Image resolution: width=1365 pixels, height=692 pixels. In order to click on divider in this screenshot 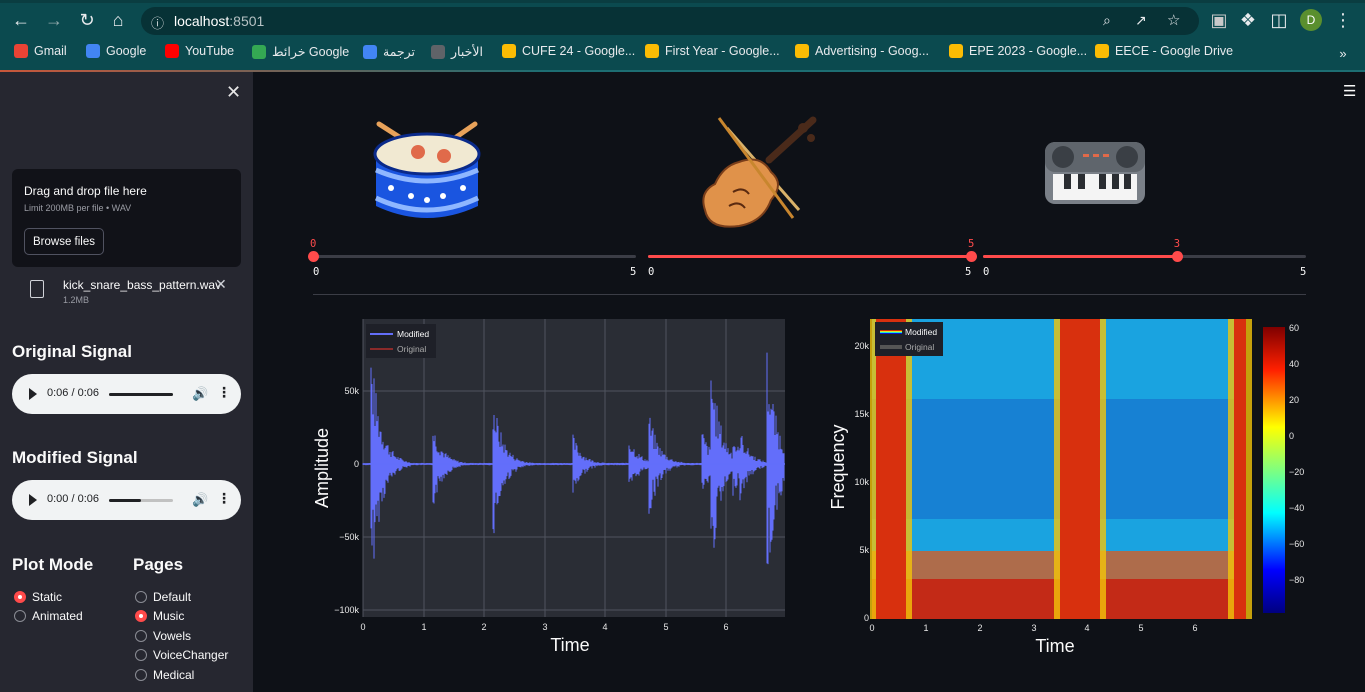, I will do `click(809, 294)`.